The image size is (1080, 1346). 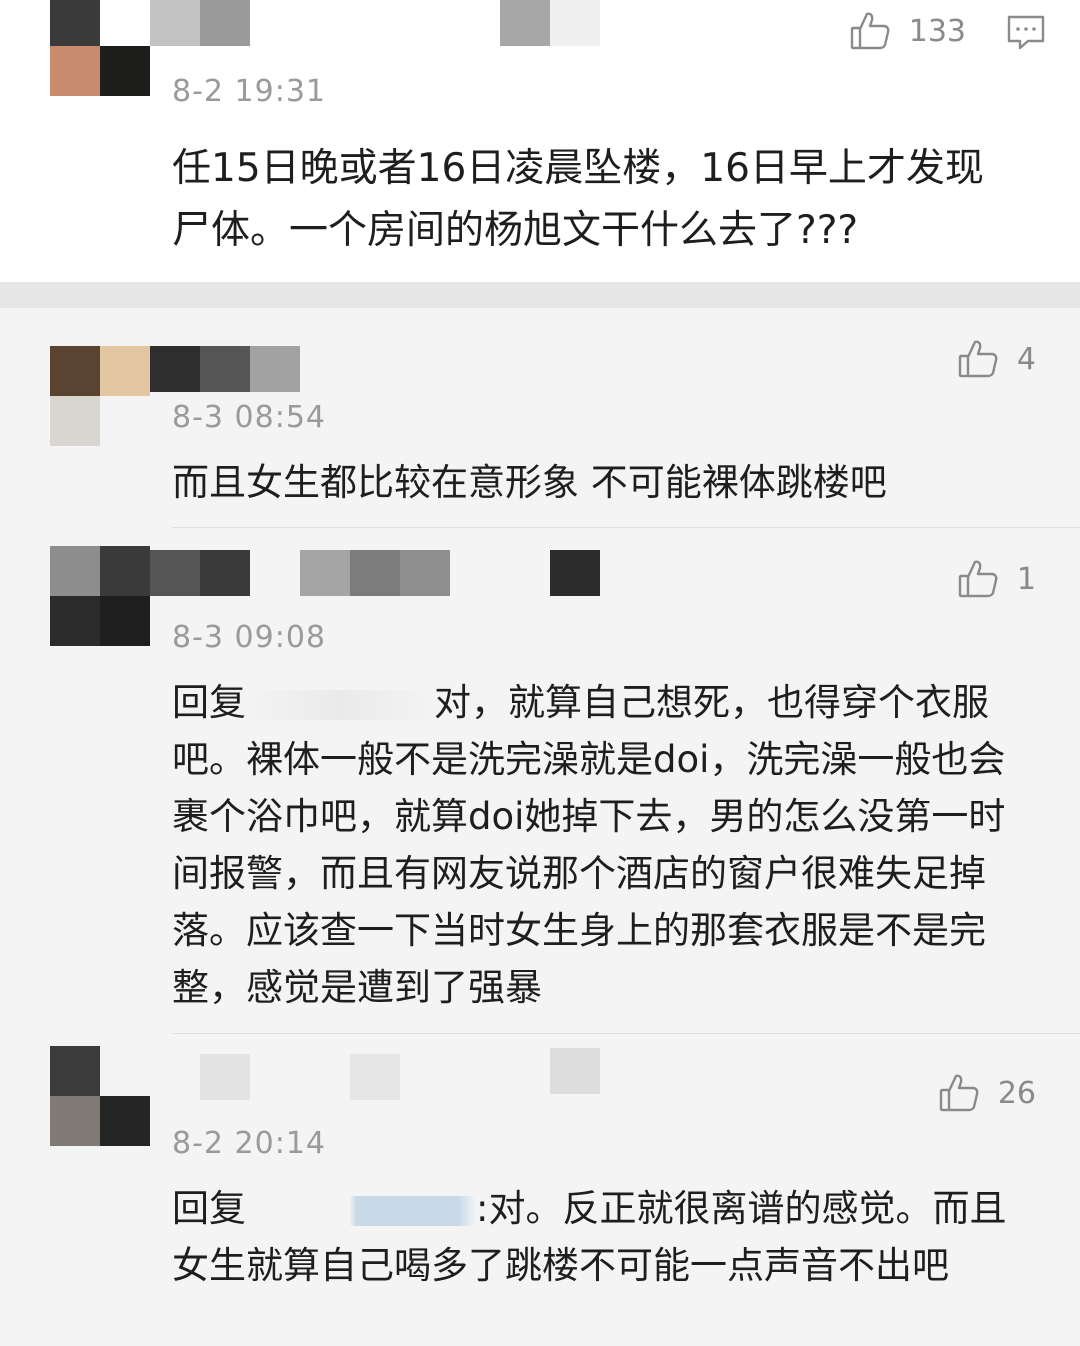 I want to click on like-button: 133, so click(x=907, y=31).